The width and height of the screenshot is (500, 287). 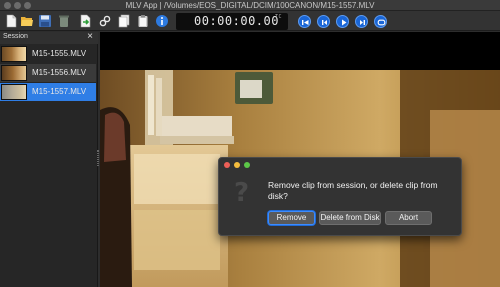 What do you see at coordinates (408, 218) in the screenshot?
I see `abort-button: Abort` at bounding box center [408, 218].